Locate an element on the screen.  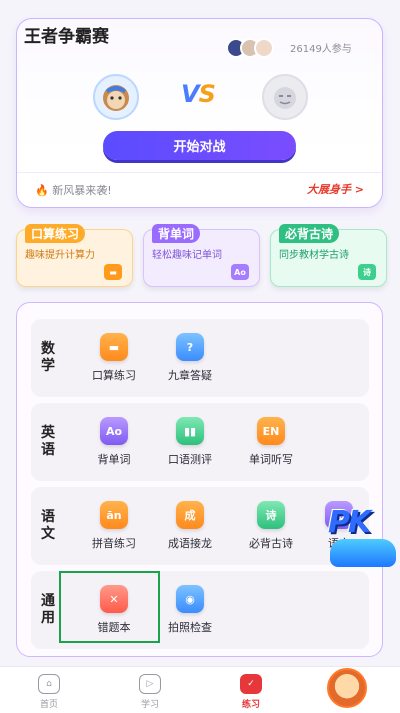
tool-label: 拍照检查 is located at coordinates (190, 627).